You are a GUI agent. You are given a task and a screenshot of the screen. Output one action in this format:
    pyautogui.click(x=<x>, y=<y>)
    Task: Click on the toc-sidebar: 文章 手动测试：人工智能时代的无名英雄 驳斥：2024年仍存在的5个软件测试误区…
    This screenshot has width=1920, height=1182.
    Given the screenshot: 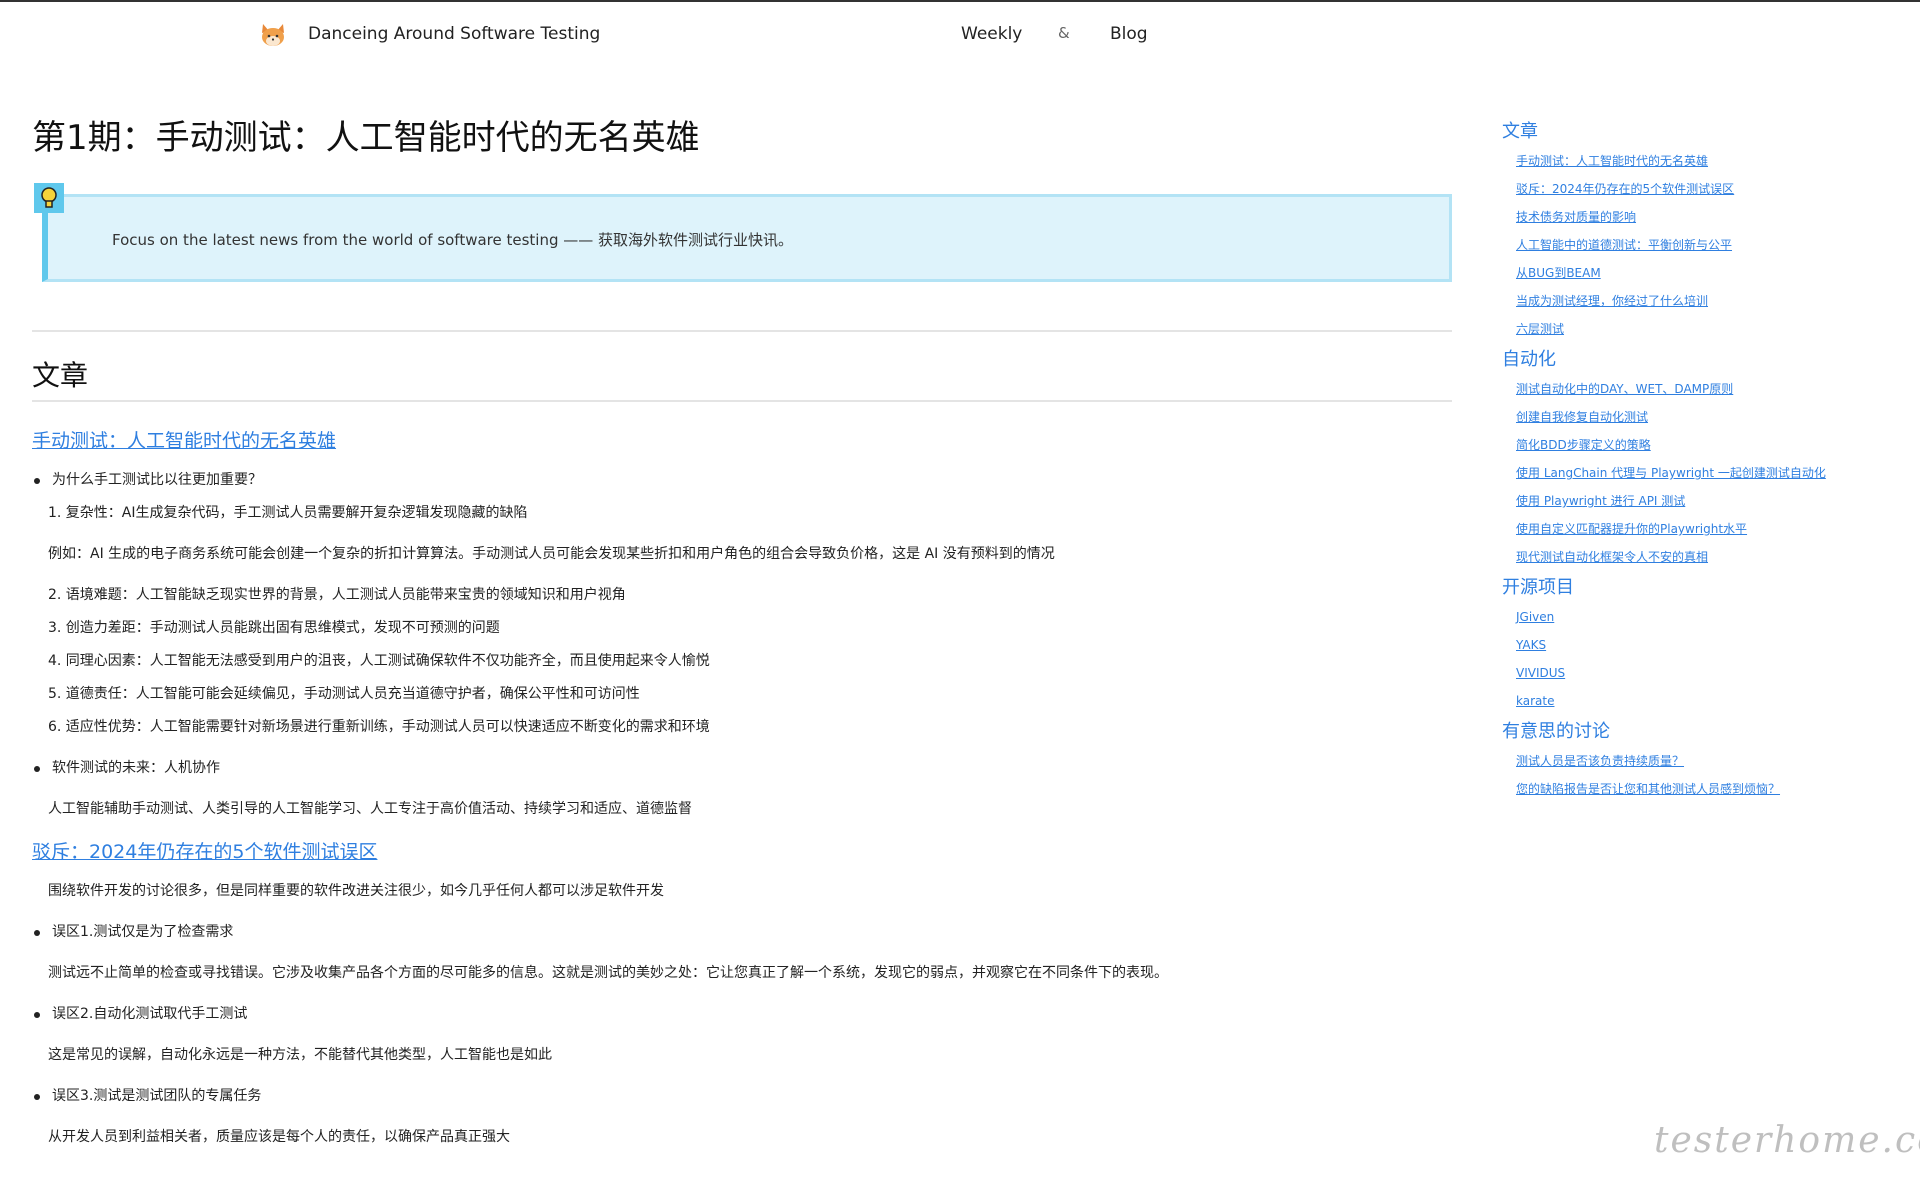 What is the action you would take?
    pyautogui.click(x=1702, y=464)
    